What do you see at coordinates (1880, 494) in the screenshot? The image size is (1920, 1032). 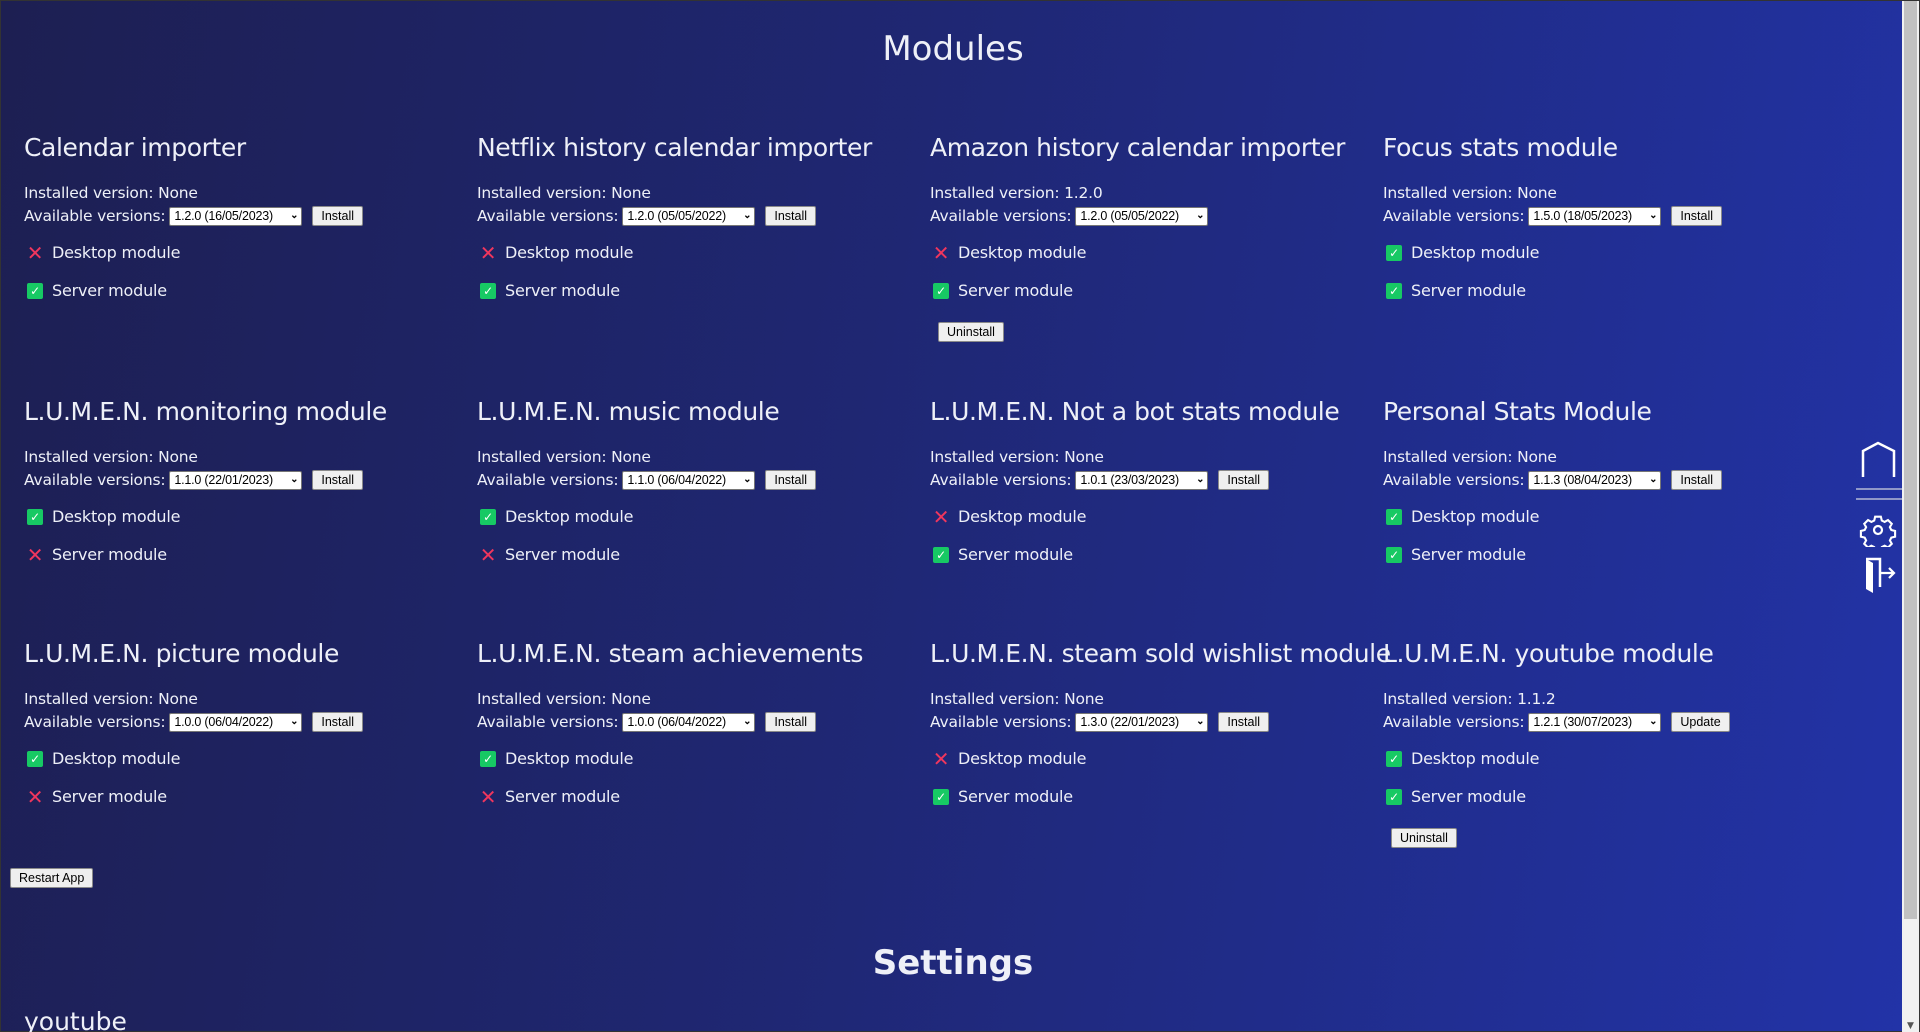 I see `divider` at bounding box center [1880, 494].